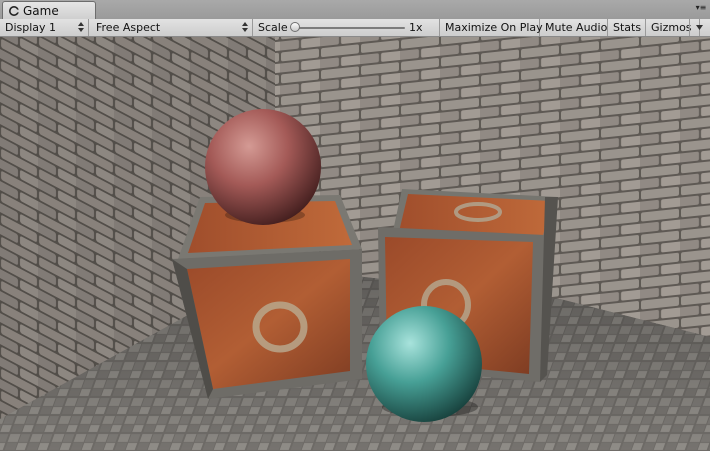 Image resolution: width=710 pixels, height=451 pixels. I want to click on scale-slider, so click(349, 28).